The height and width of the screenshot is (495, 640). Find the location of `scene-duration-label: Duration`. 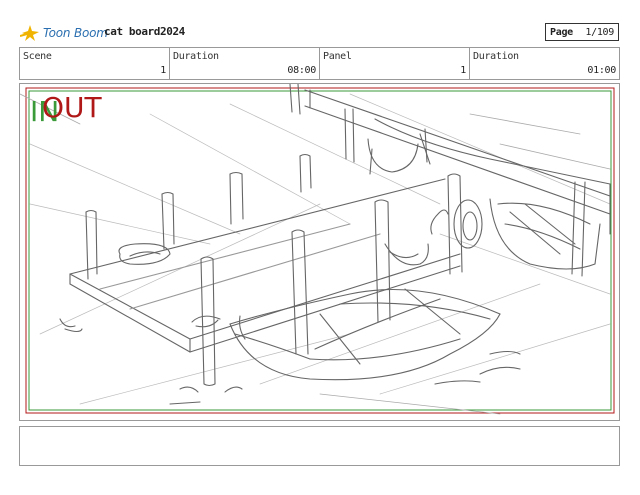

scene-duration-label: Duration is located at coordinates (196, 56).